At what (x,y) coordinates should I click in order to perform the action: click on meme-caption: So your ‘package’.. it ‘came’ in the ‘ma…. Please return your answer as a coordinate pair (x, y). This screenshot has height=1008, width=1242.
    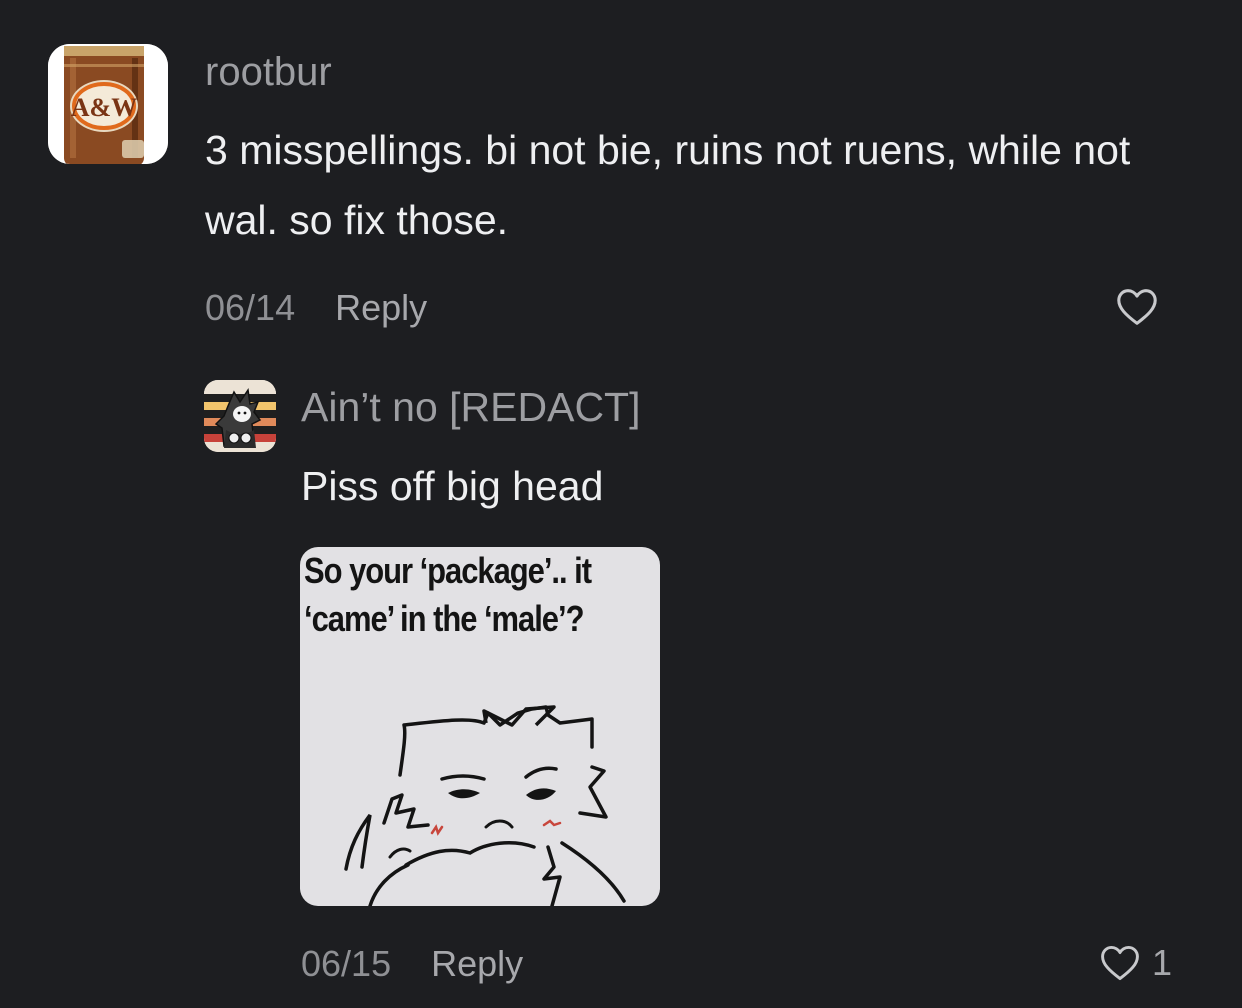
    Looking at the image, I should click on (482, 595).